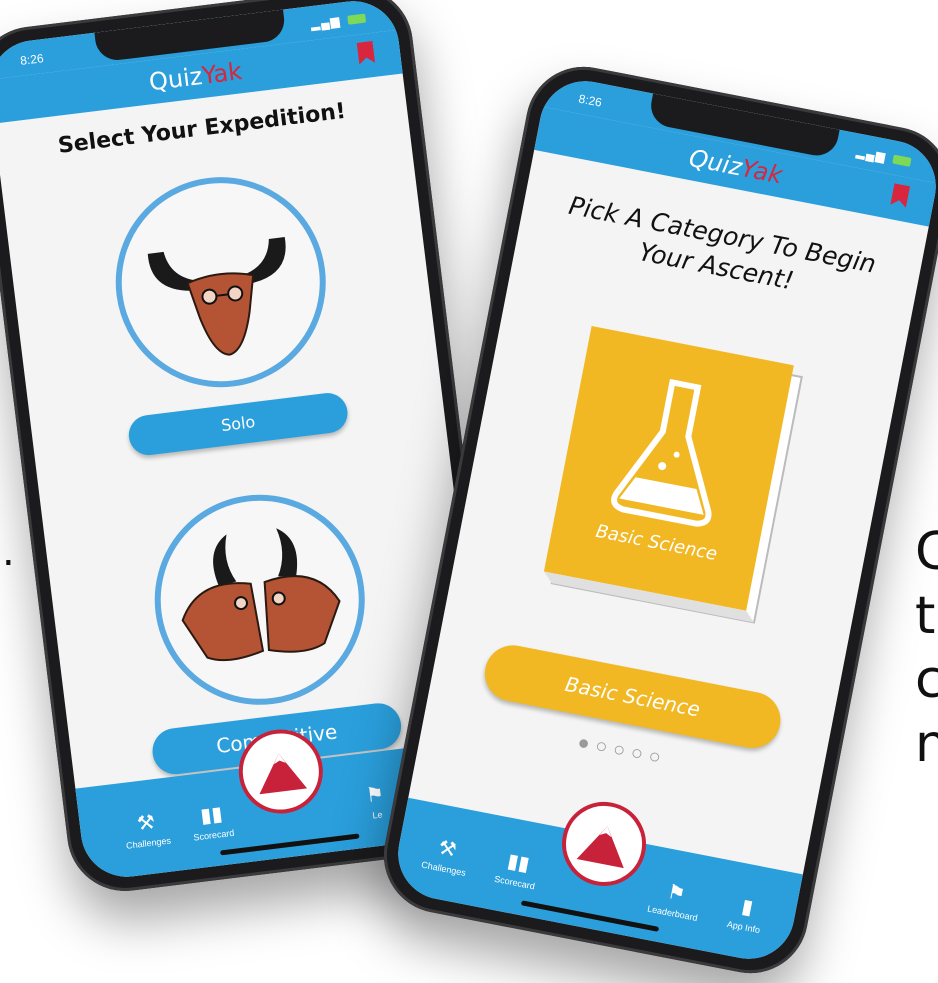 The height and width of the screenshot is (983, 938). I want to click on competitive-yaks-illustration, so click(259, 599).